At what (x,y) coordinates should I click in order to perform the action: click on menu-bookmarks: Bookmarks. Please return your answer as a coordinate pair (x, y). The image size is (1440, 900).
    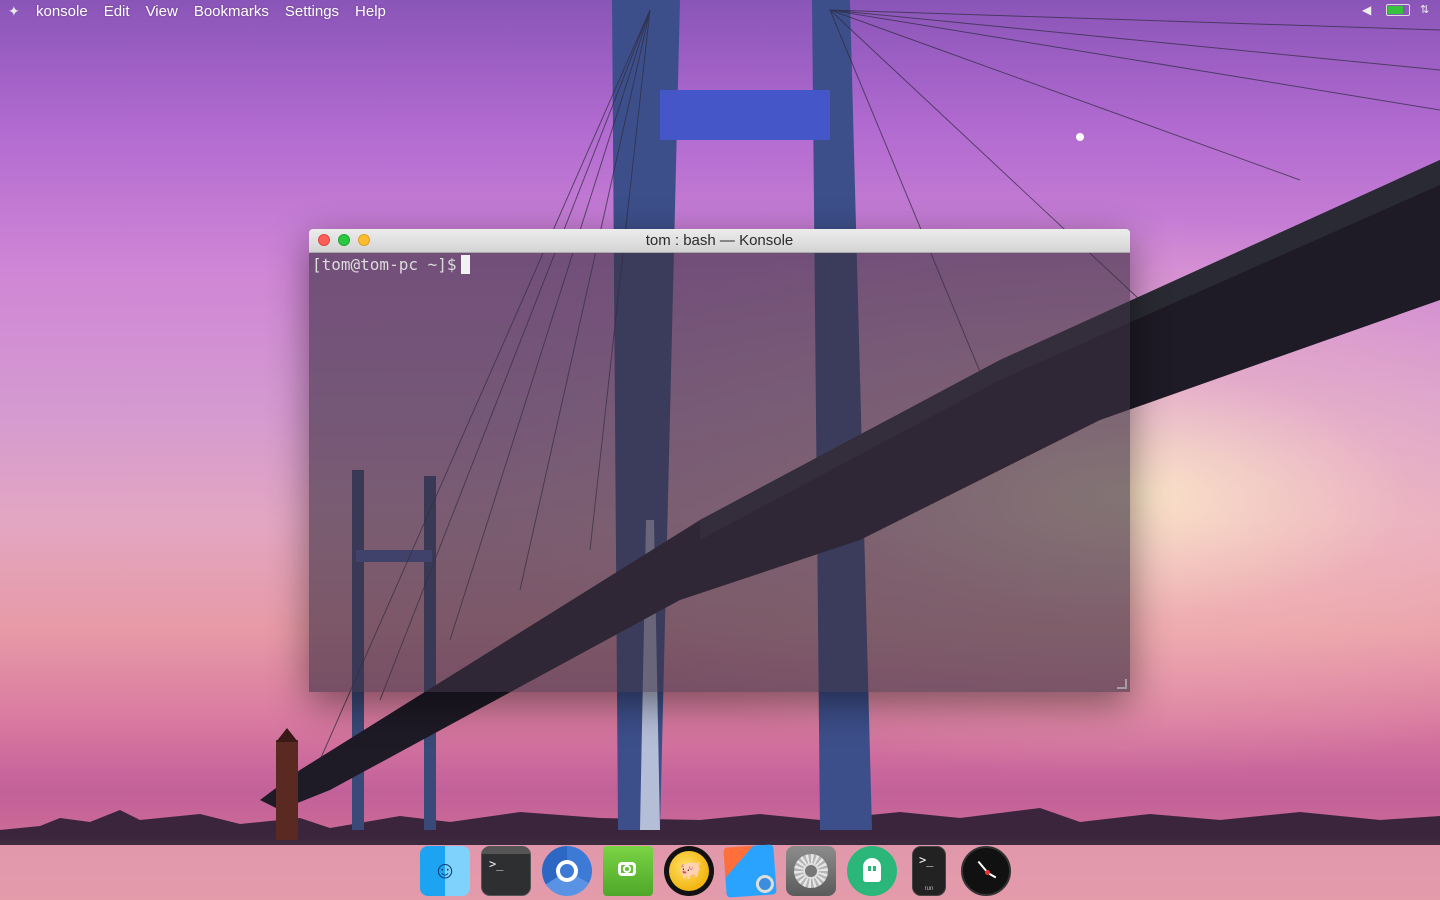
    Looking at the image, I should click on (231, 11).